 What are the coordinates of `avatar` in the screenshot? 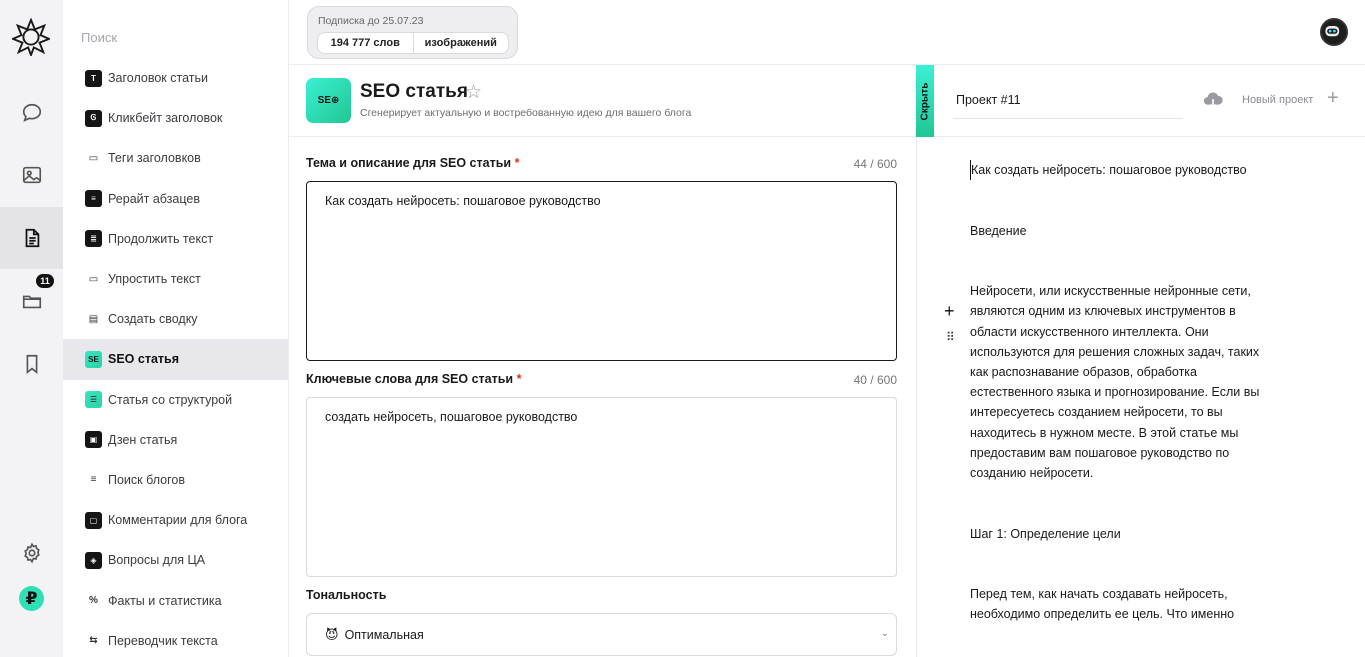 It's located at (1334, 32).